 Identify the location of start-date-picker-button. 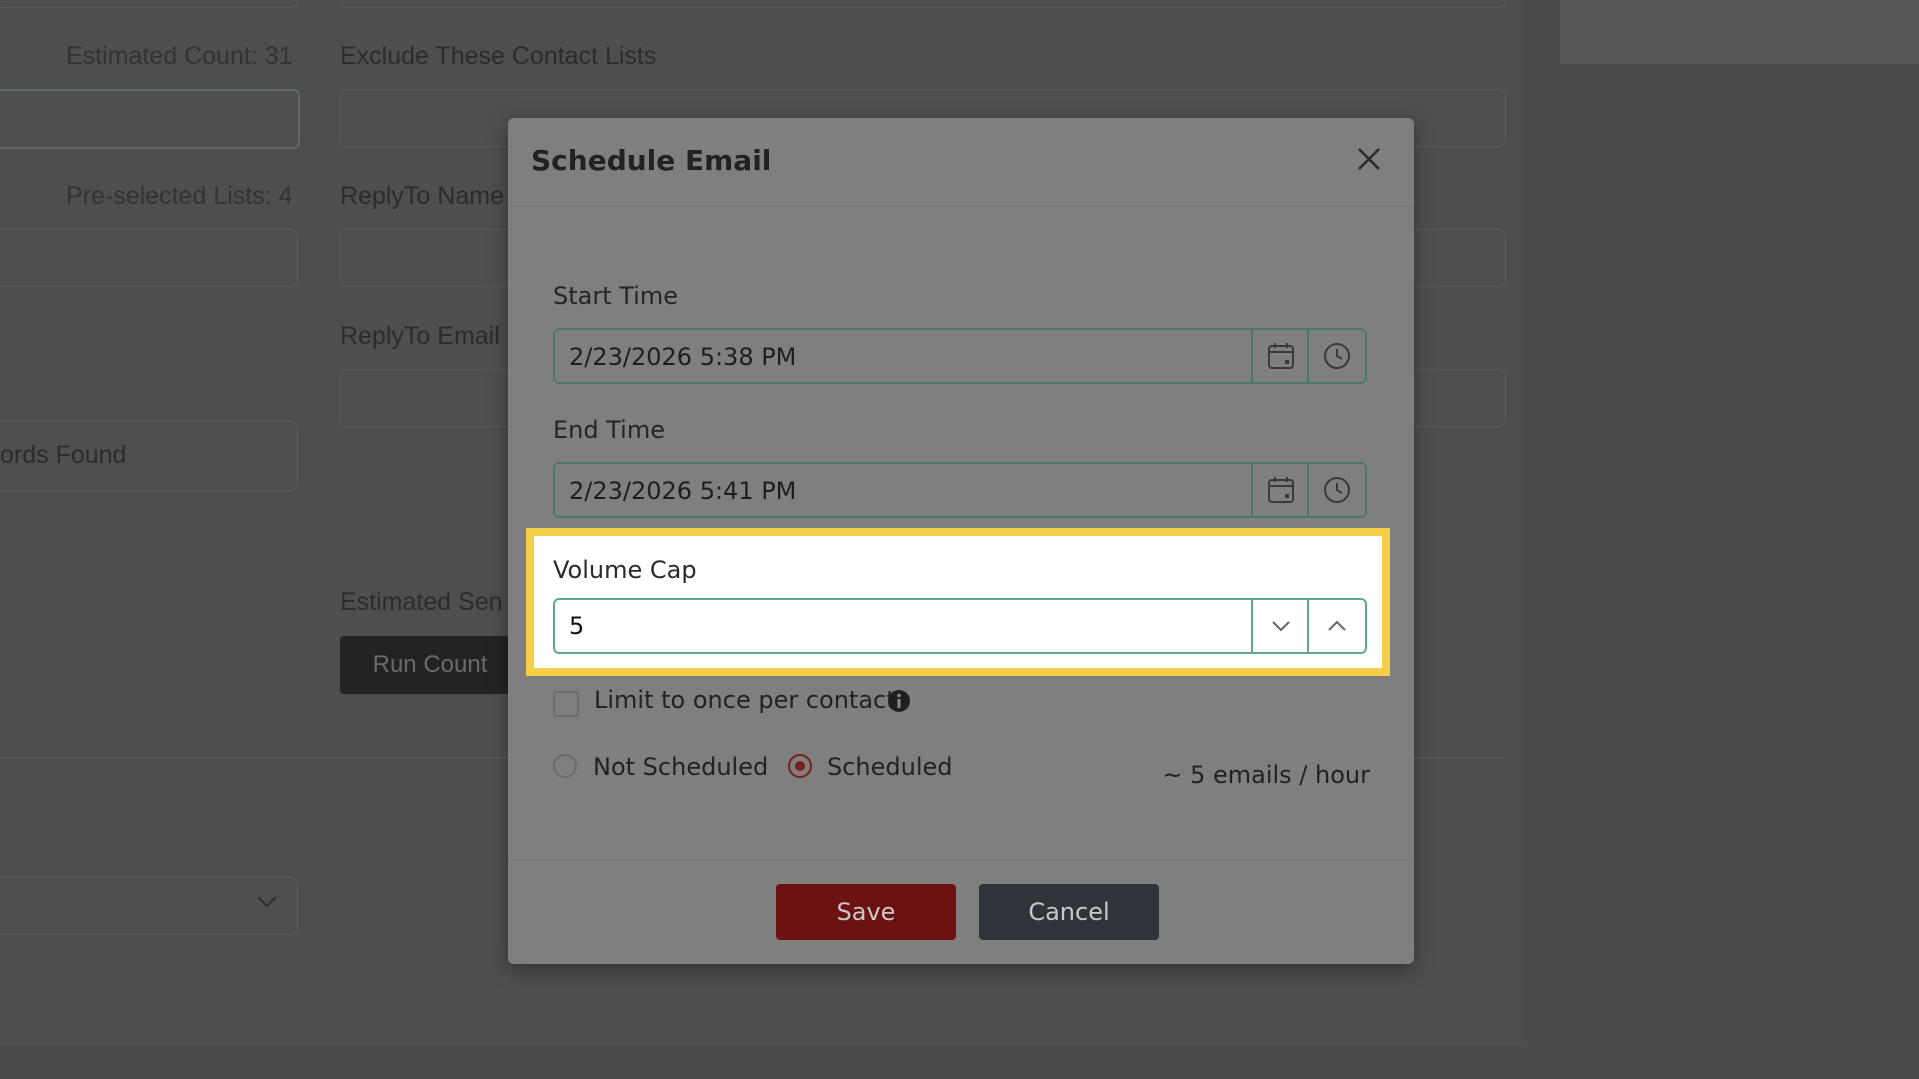
(1280, 356).